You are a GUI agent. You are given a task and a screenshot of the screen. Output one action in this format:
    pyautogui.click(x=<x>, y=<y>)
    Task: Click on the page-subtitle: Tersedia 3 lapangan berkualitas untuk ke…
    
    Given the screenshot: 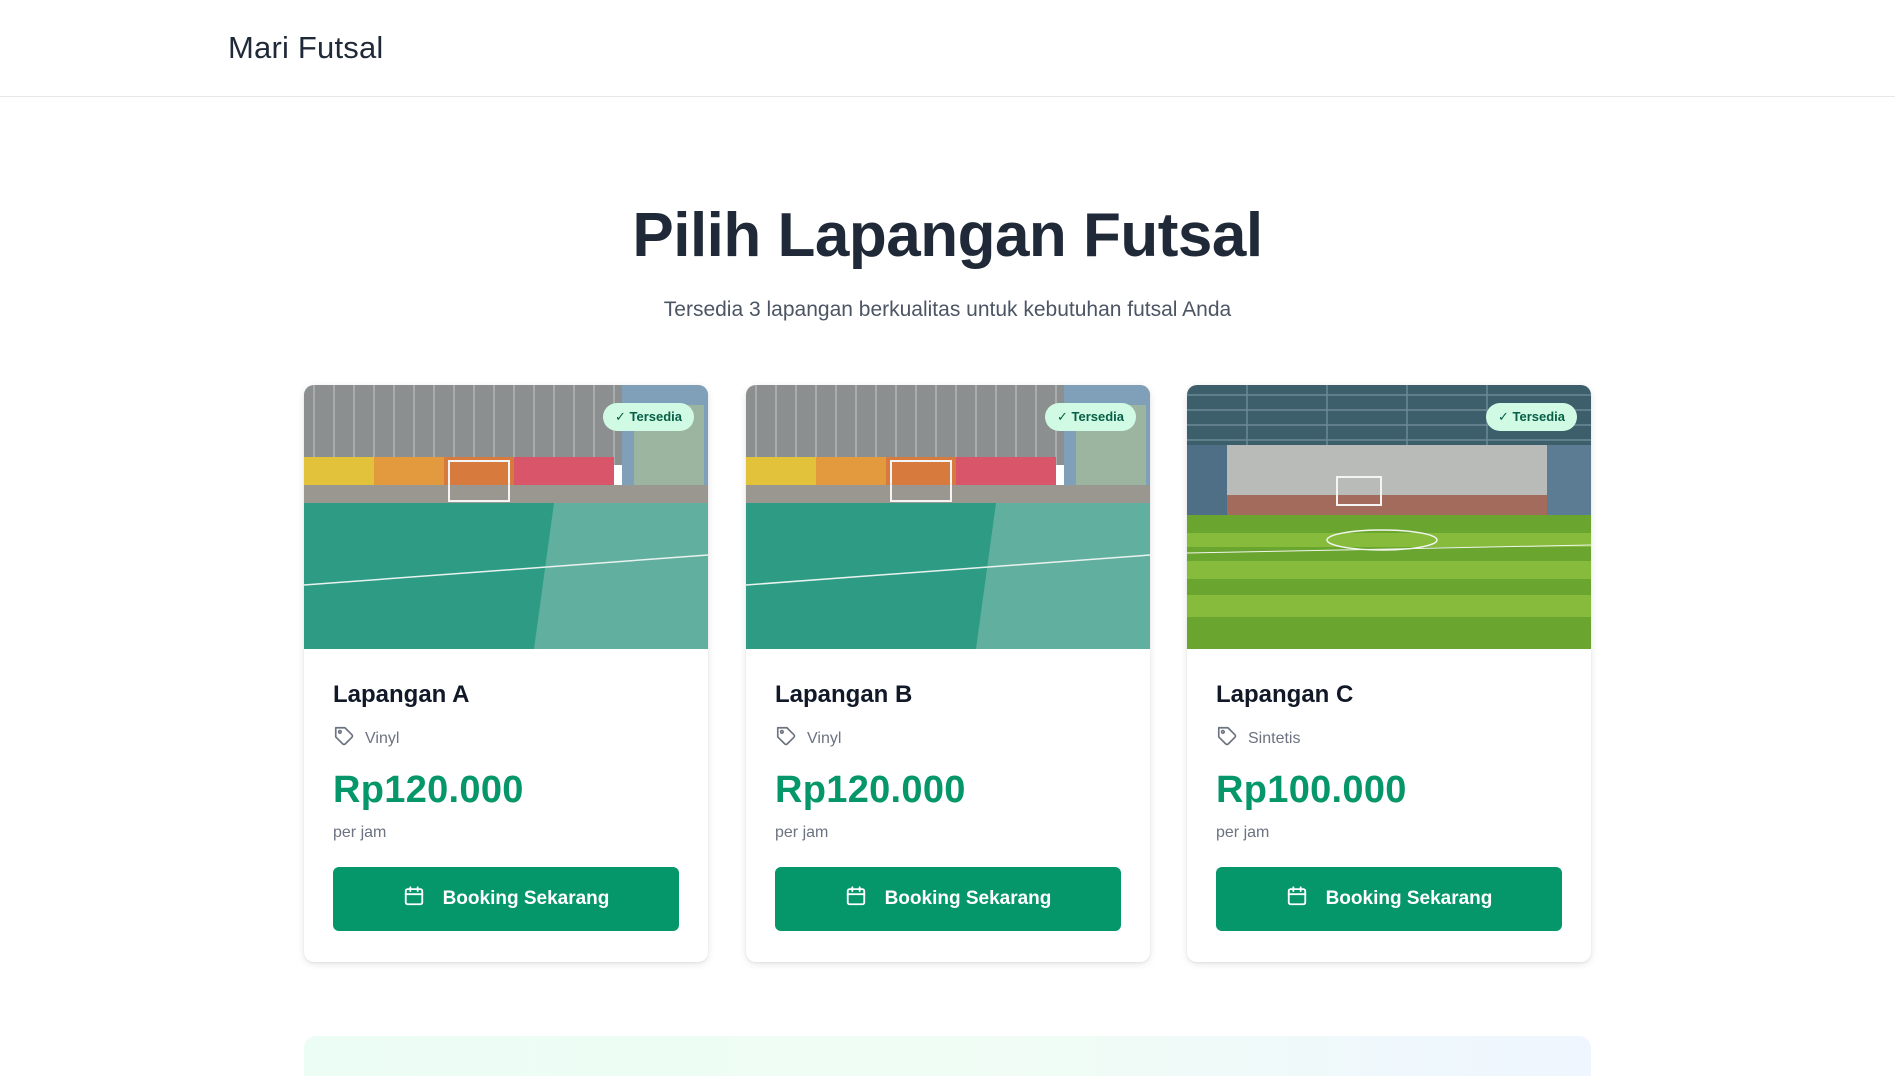 What is the action you would take?
    pyautogui.click(x=947, y=309)
    